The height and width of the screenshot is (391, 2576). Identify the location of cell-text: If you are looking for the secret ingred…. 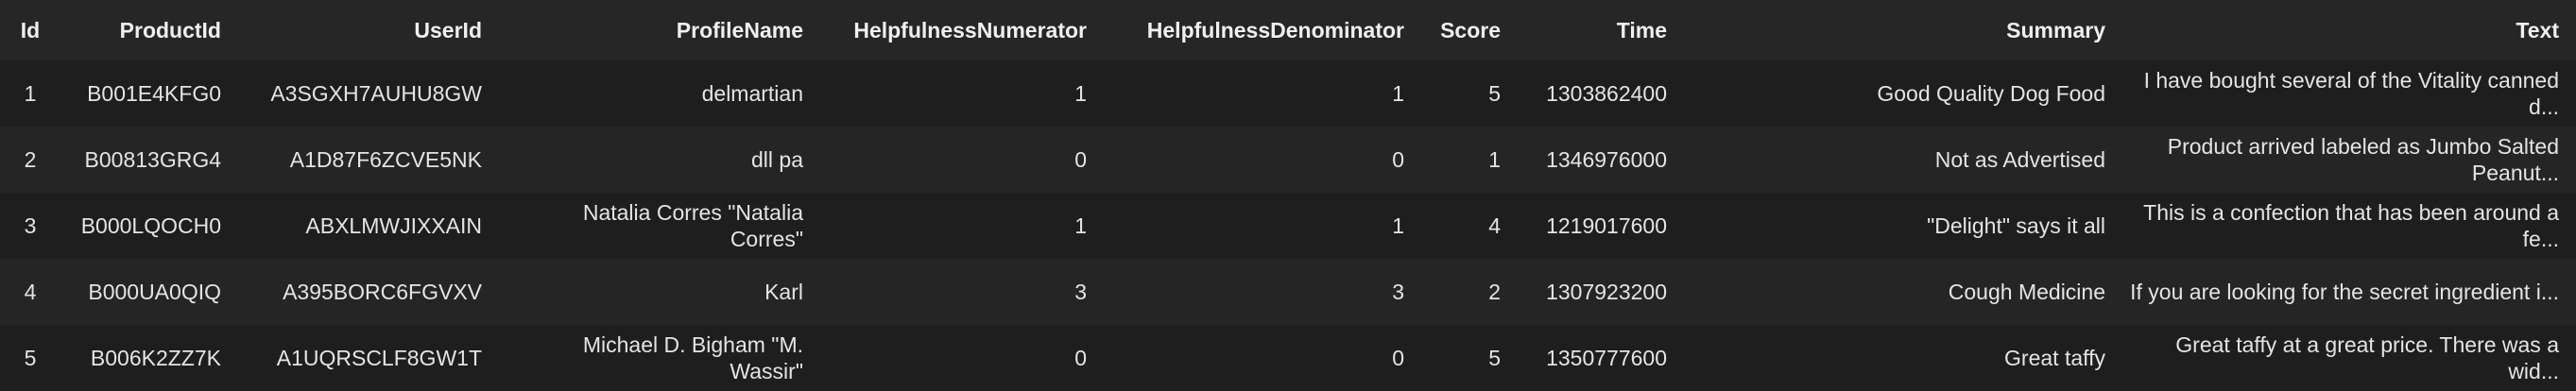
(2344, 292).